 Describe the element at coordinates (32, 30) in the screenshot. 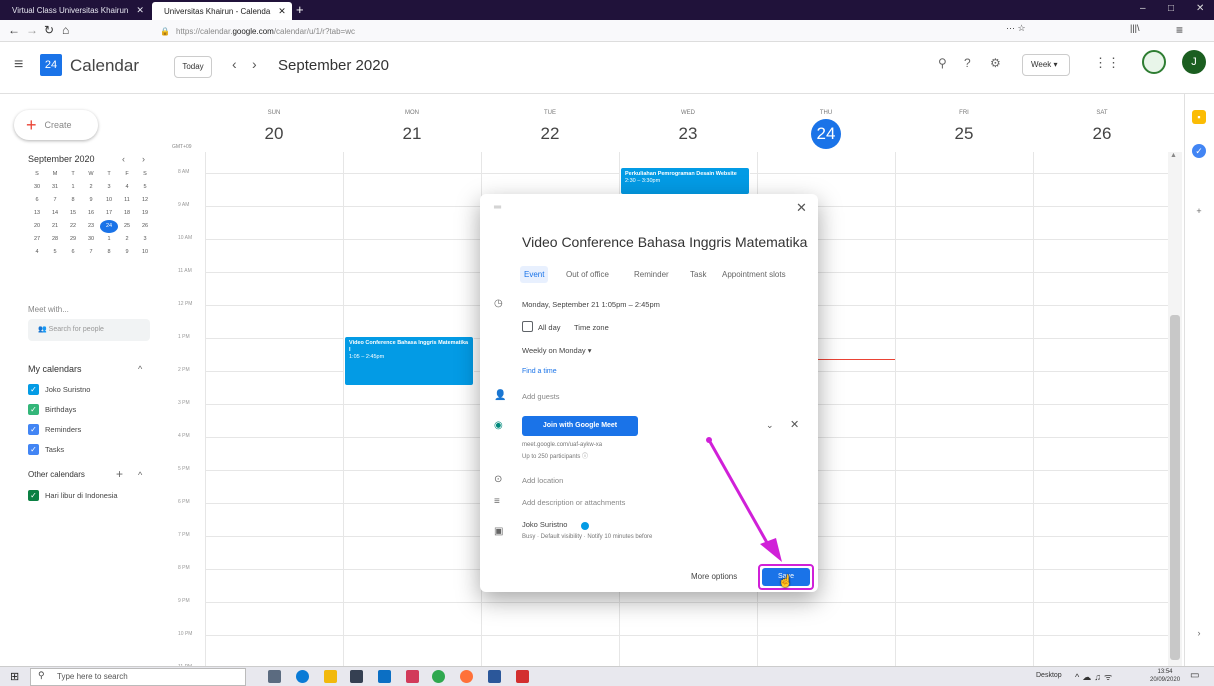

I see `forward-icon: →` at that location.